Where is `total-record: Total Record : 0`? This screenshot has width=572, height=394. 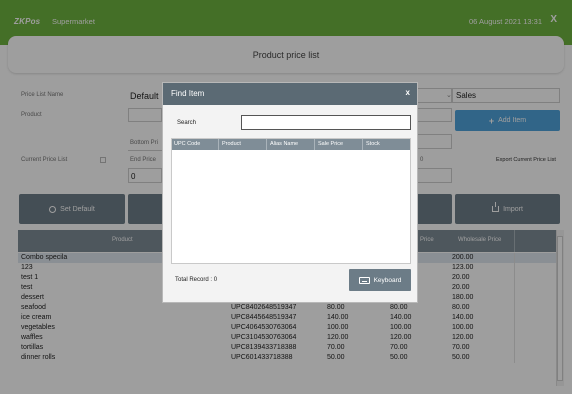 total-record: Total Record : 0 is located at coordinates (196, 280).